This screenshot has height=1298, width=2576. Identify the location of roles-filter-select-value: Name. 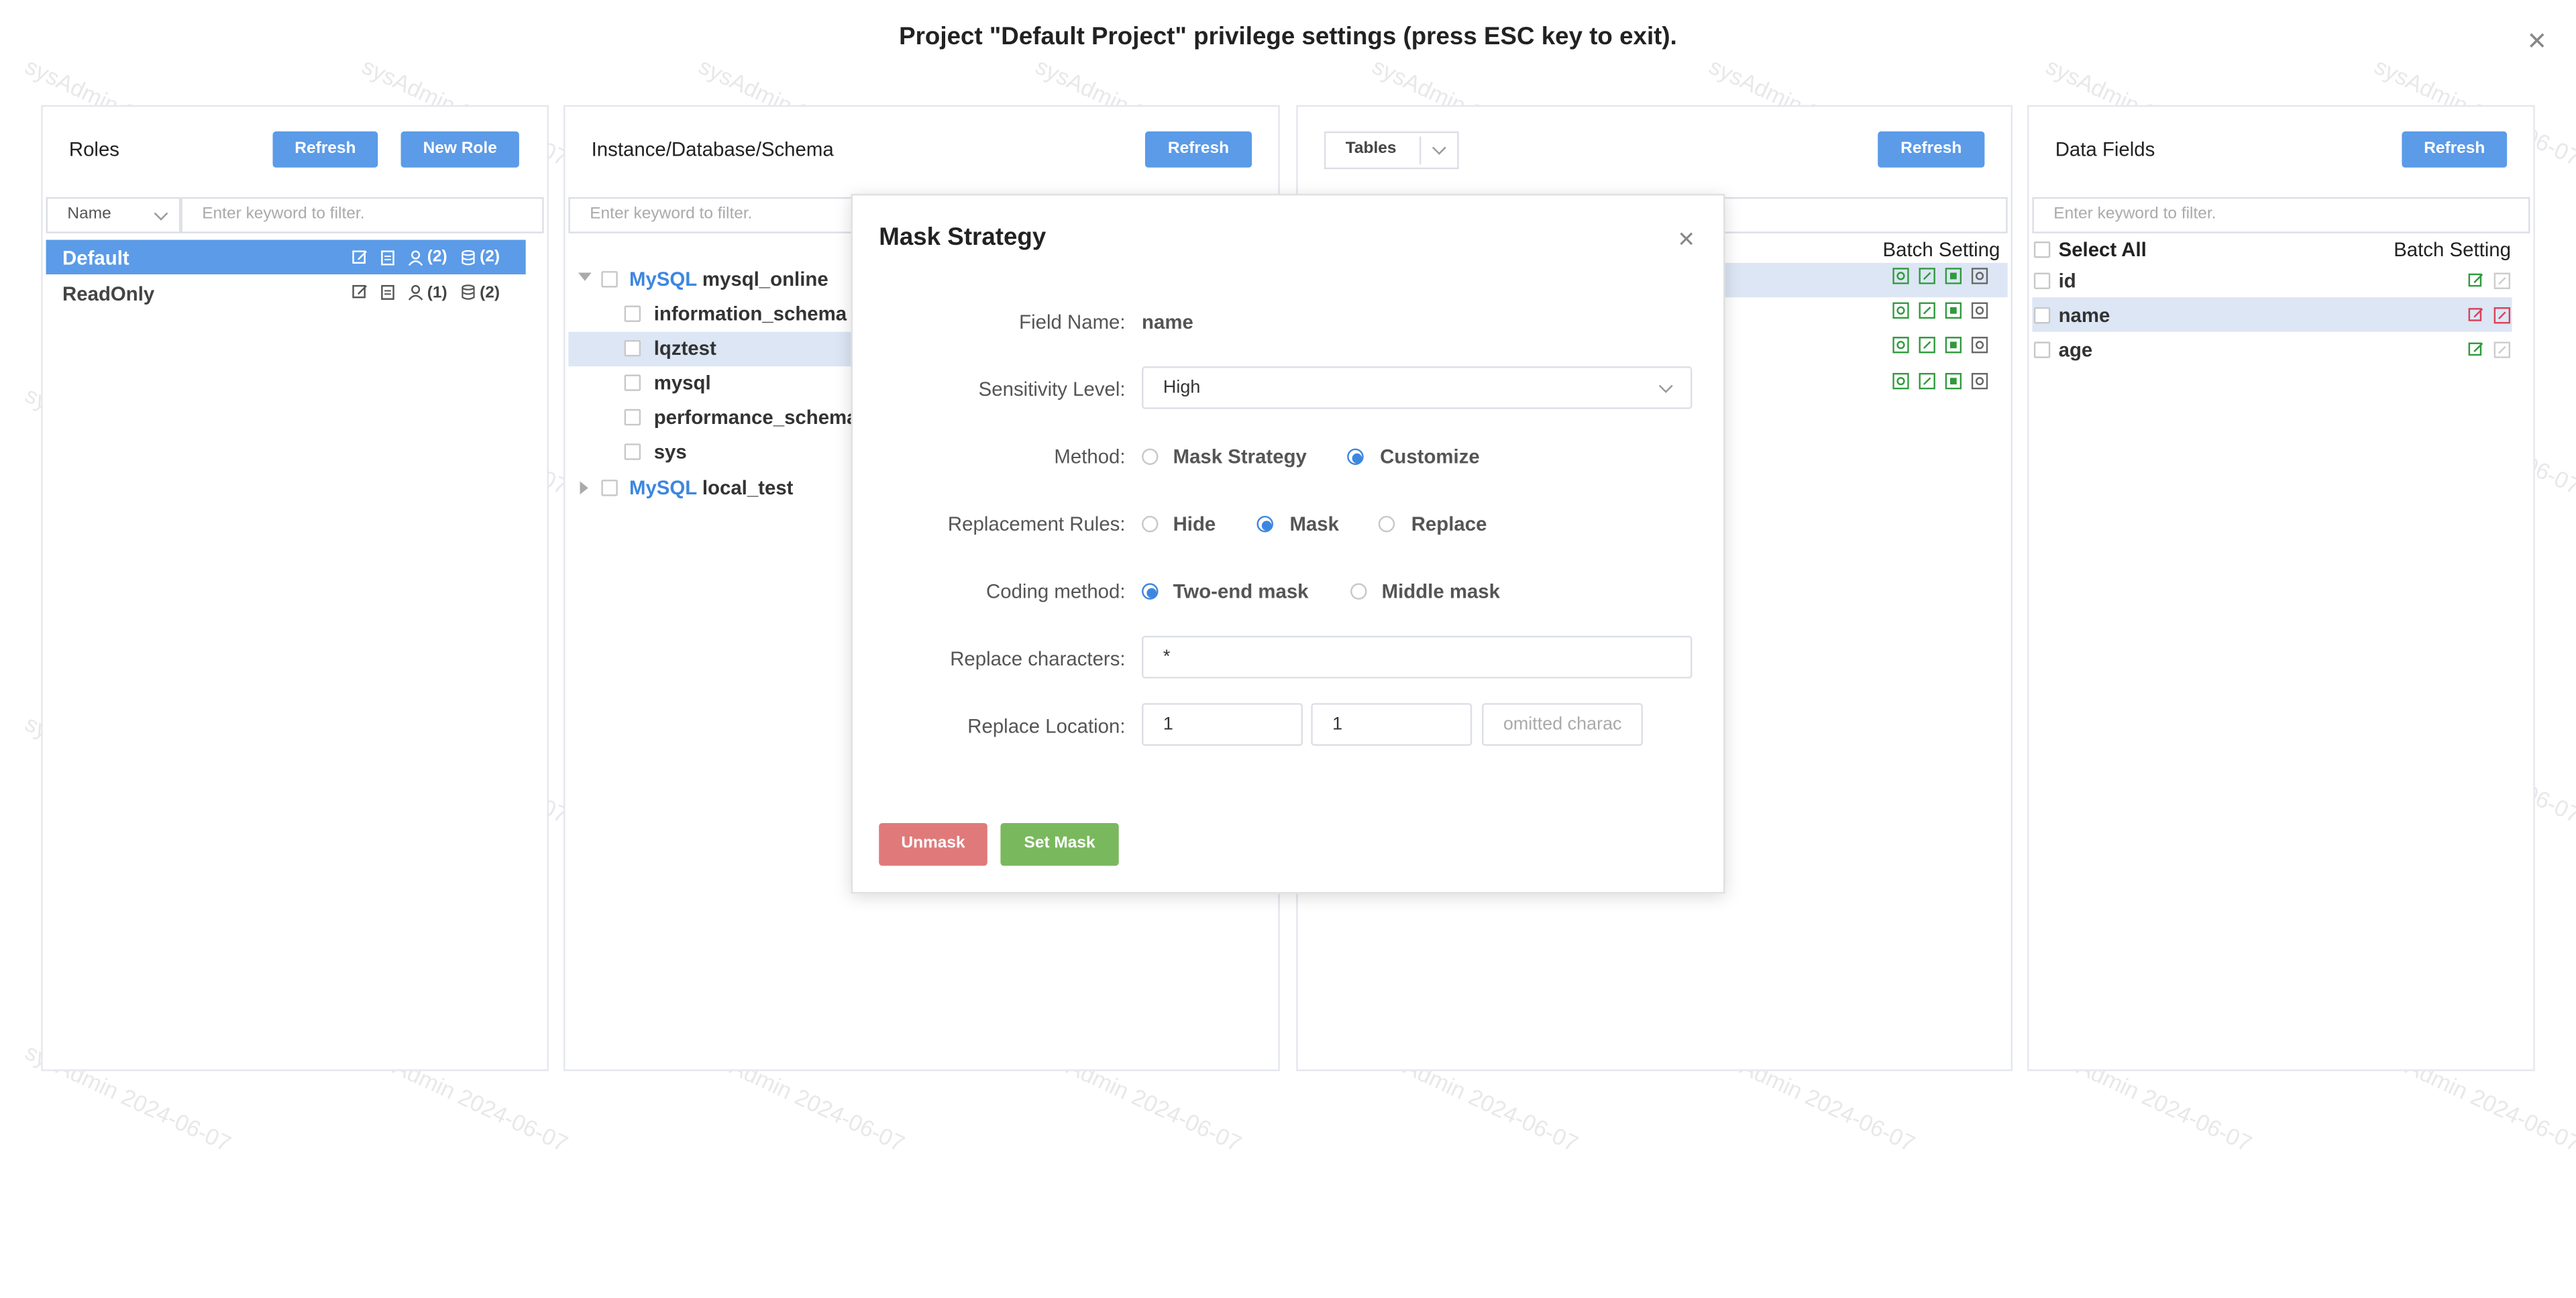
(89, 215).